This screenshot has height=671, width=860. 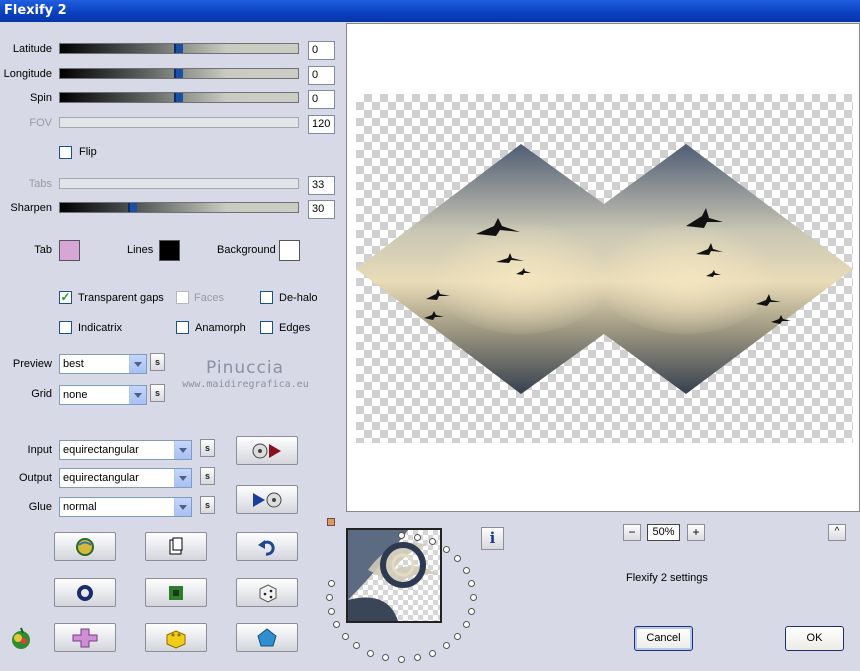 I want to click on lines-color-swatch, so click(x=169, y=250).